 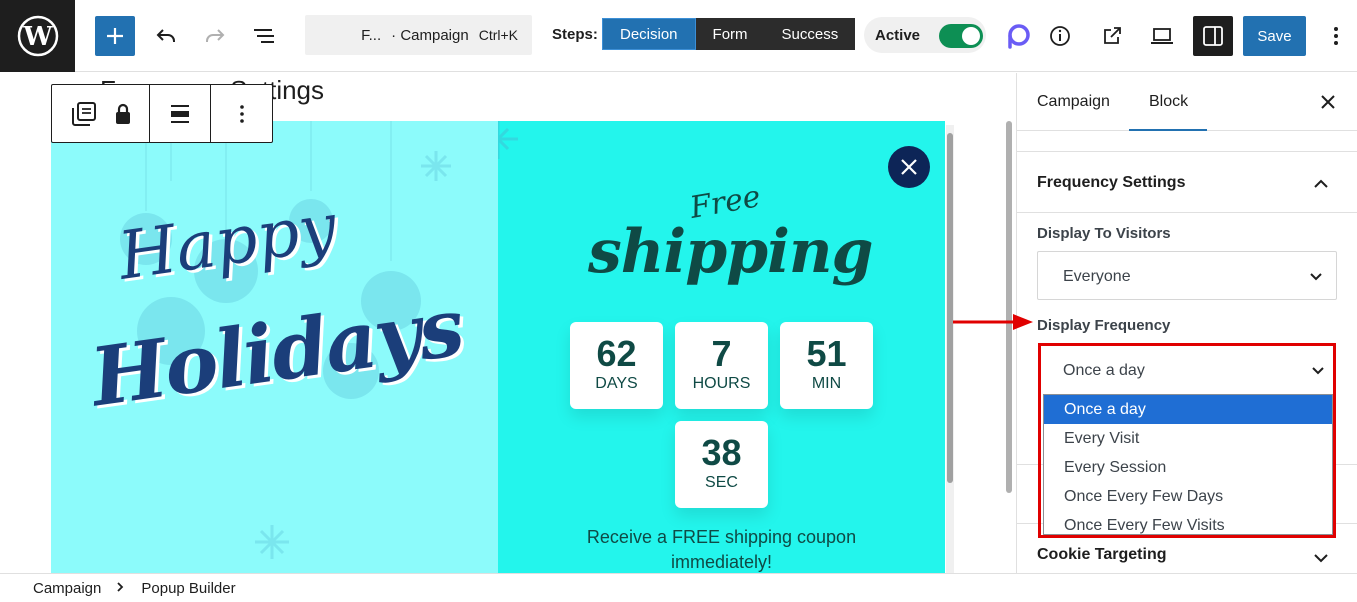 I want to click on breadcrumb: Campaign Popup Builder, so click(x=678, y=587).